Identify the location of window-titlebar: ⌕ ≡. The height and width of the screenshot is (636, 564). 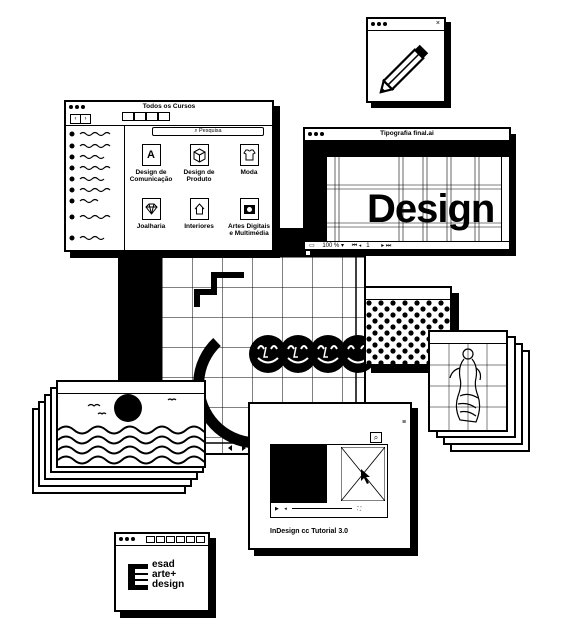
(330, 424).